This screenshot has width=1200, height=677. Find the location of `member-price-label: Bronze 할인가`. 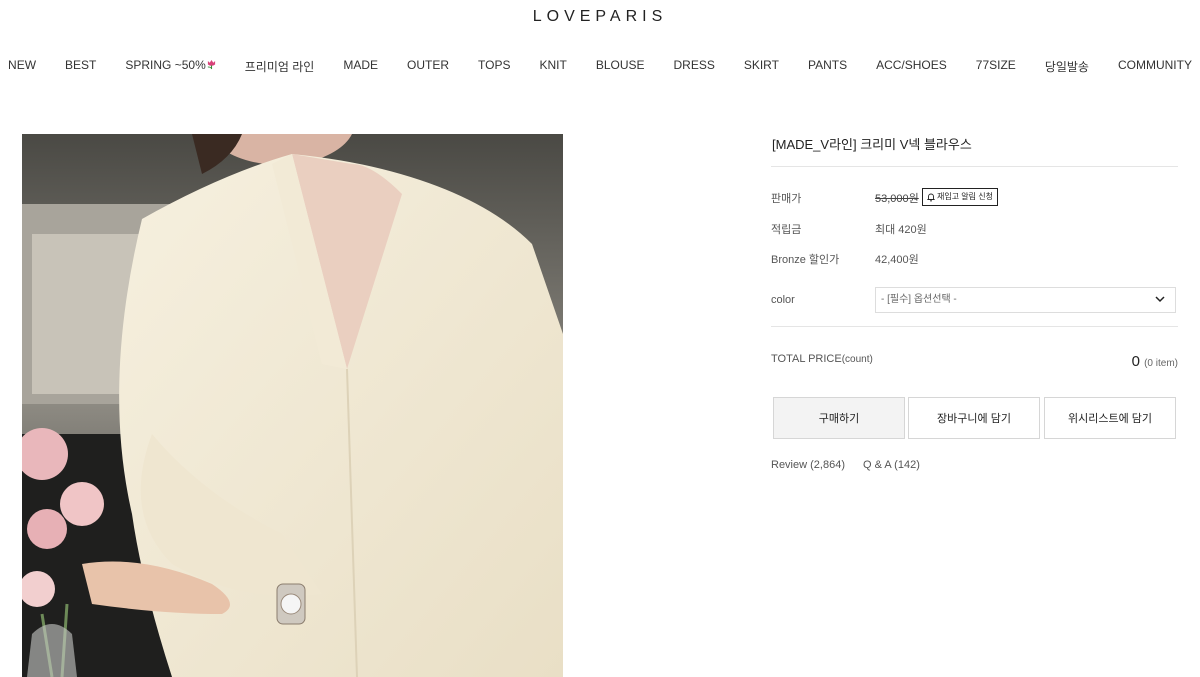

member-price-label: Bronze 할인가 is located at coordinates (805, 260).